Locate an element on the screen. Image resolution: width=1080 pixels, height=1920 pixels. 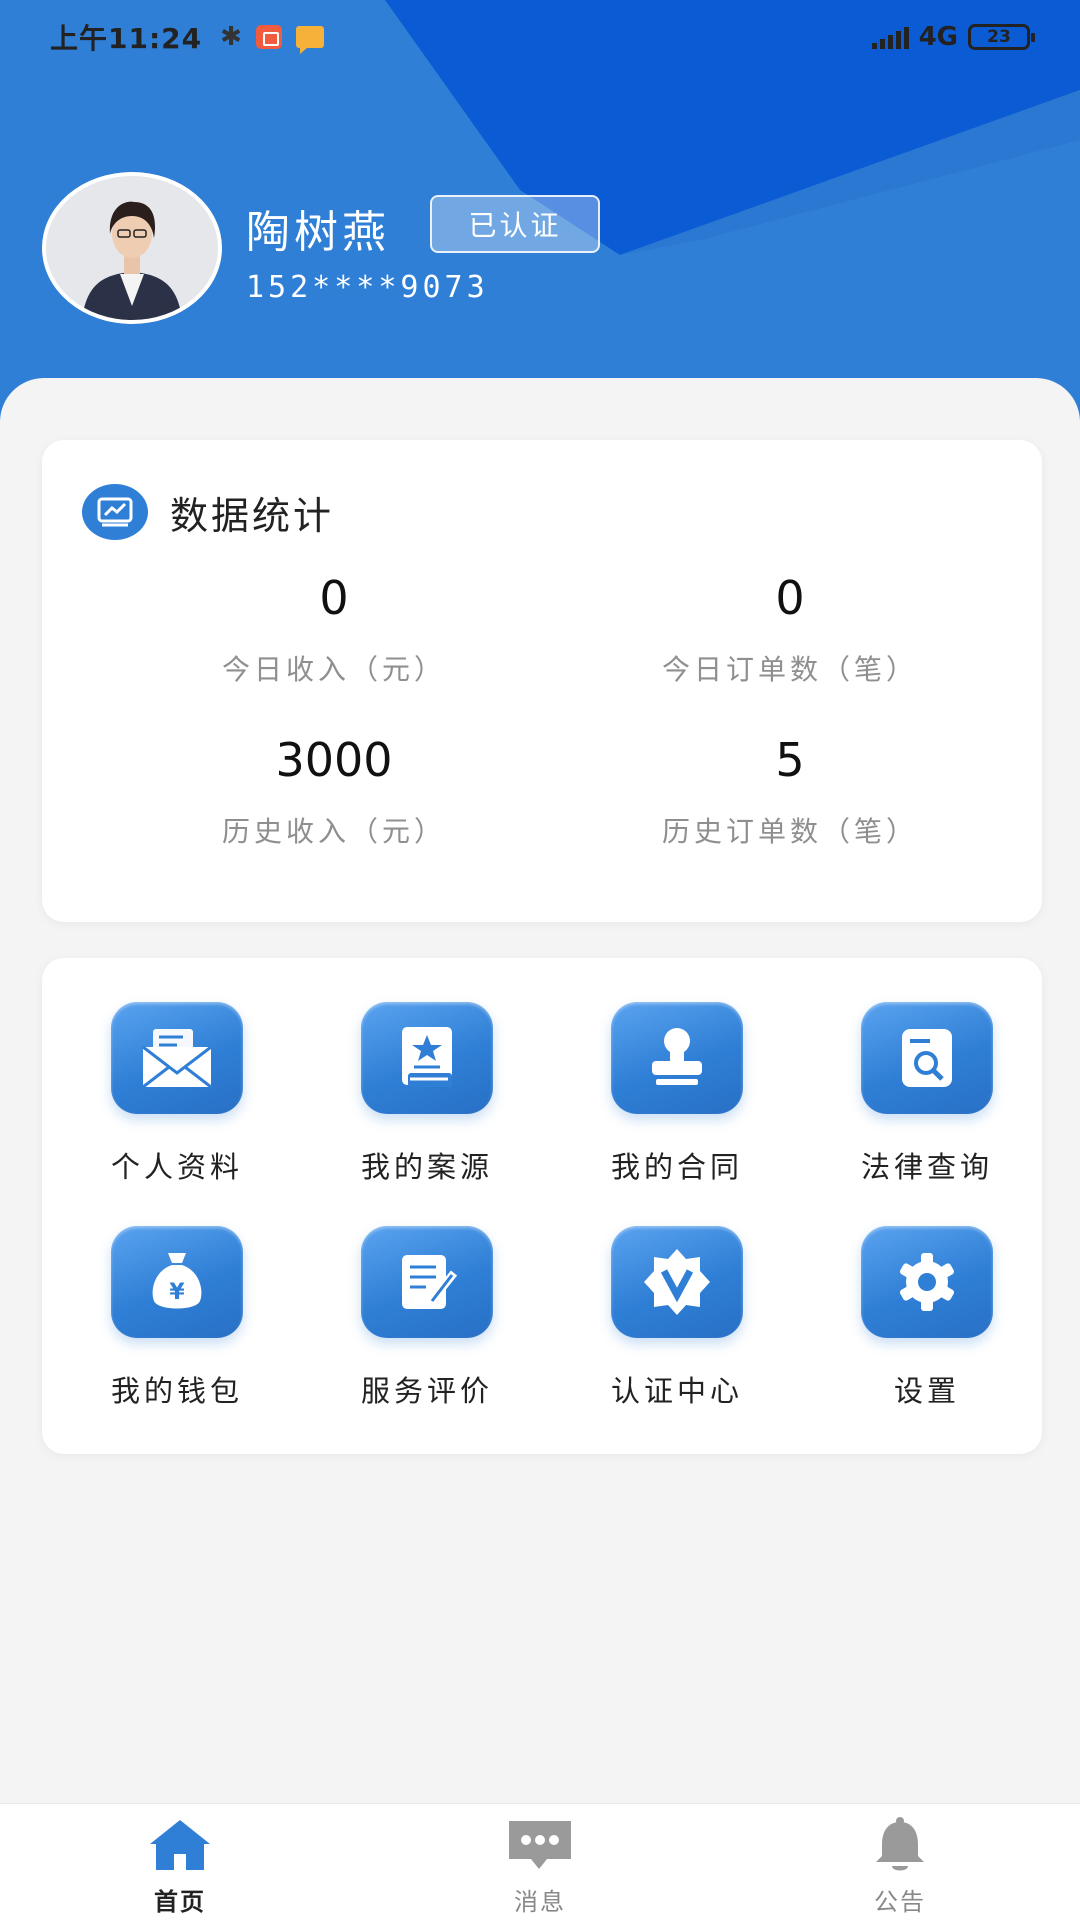
chat-icon is located at coordinates (540, 1845).